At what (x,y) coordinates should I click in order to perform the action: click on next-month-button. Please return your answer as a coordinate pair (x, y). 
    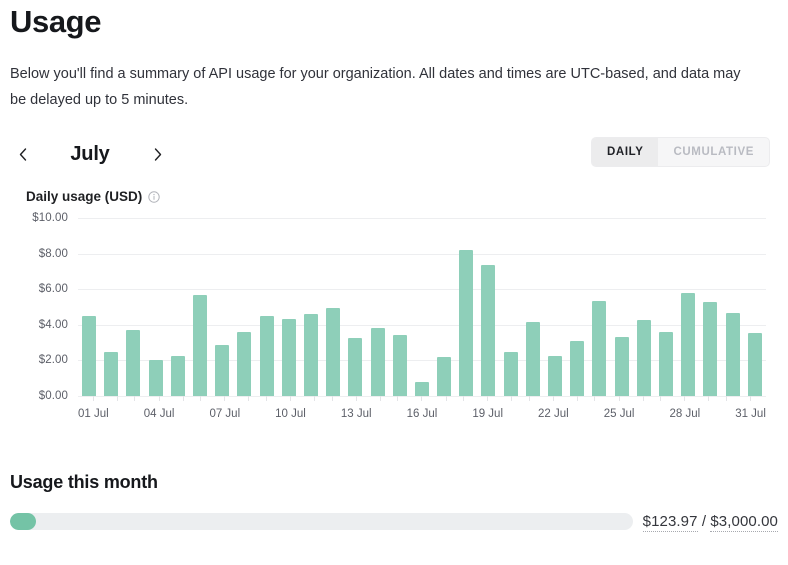
    Looking at the image, I should click on (157, 154).